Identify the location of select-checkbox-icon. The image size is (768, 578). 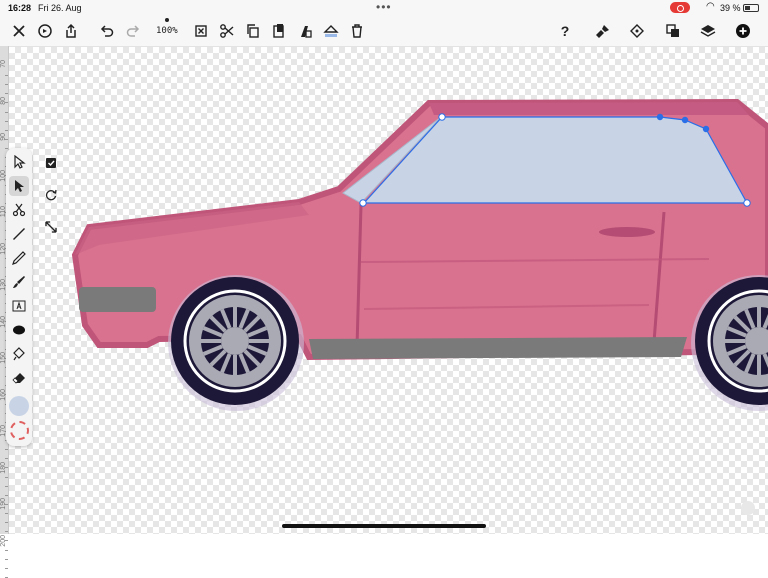
(51, 163).